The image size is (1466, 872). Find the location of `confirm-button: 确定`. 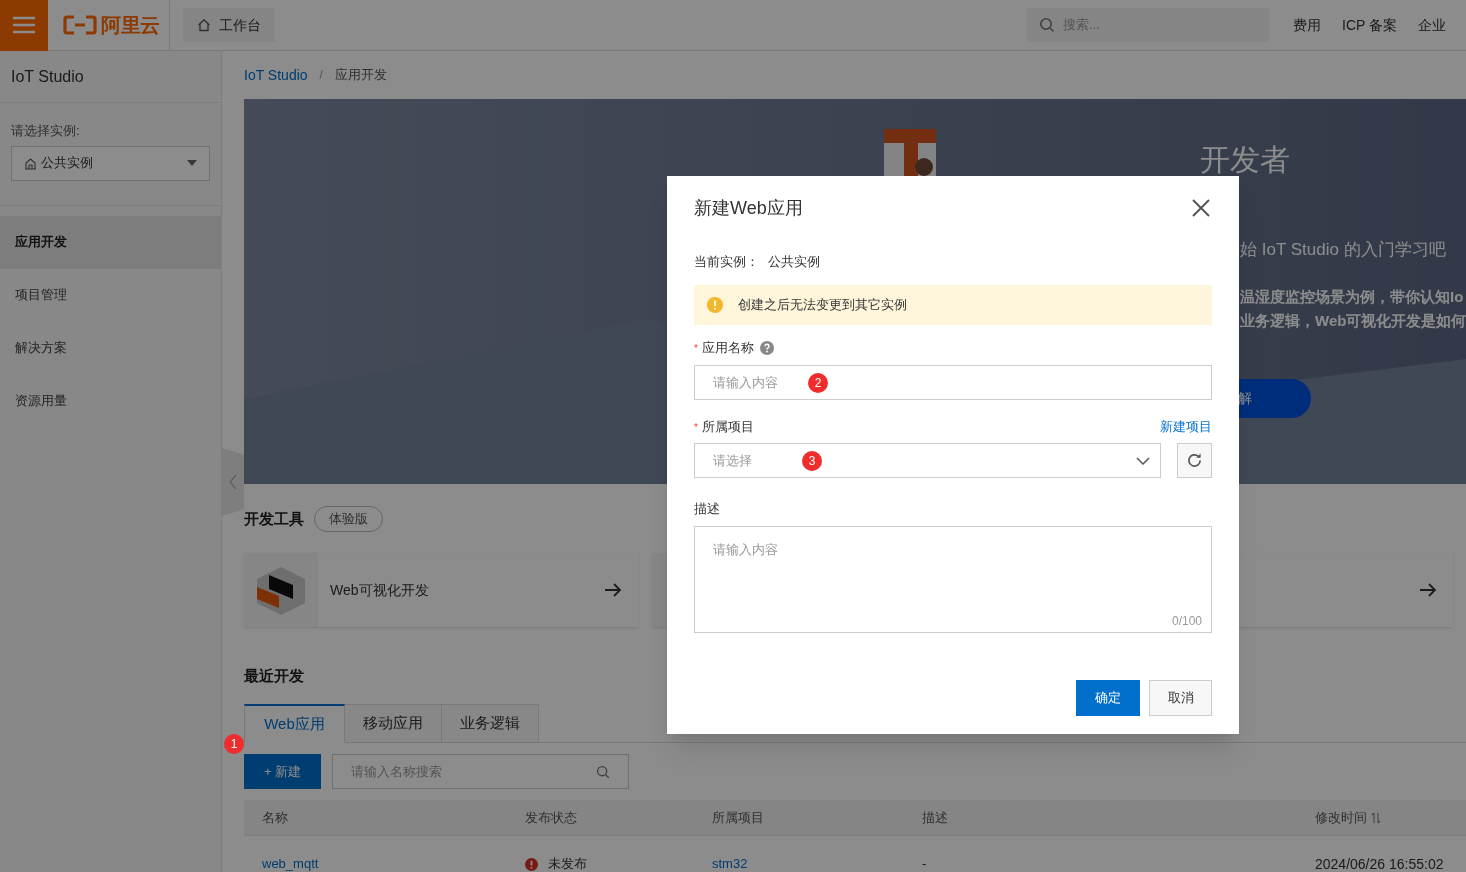

confirm-button: 确定 is located at coordinates (1108, 698).